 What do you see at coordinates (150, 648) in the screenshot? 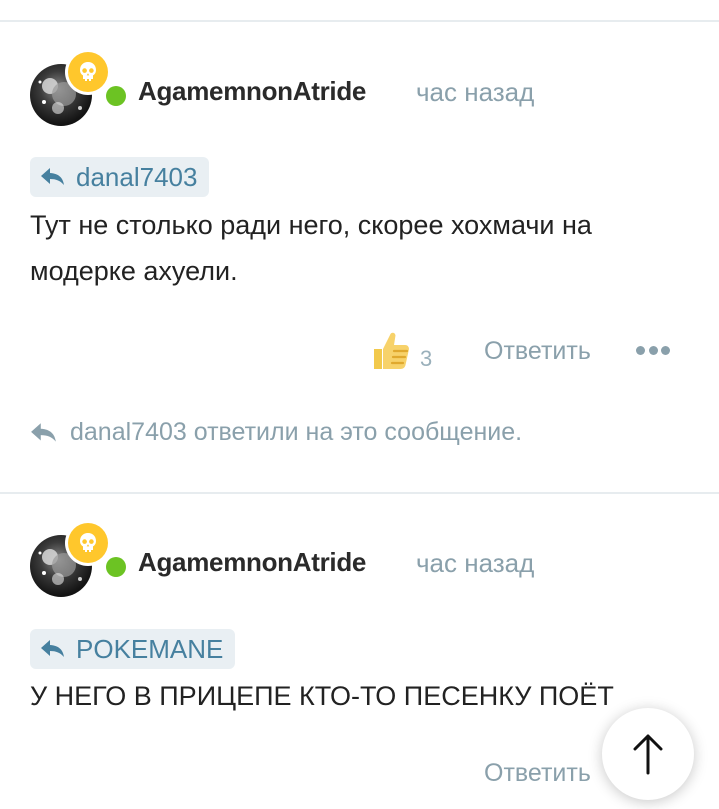
I see `reply-to-username: POKEMANE` at bounding box center [150, 648].